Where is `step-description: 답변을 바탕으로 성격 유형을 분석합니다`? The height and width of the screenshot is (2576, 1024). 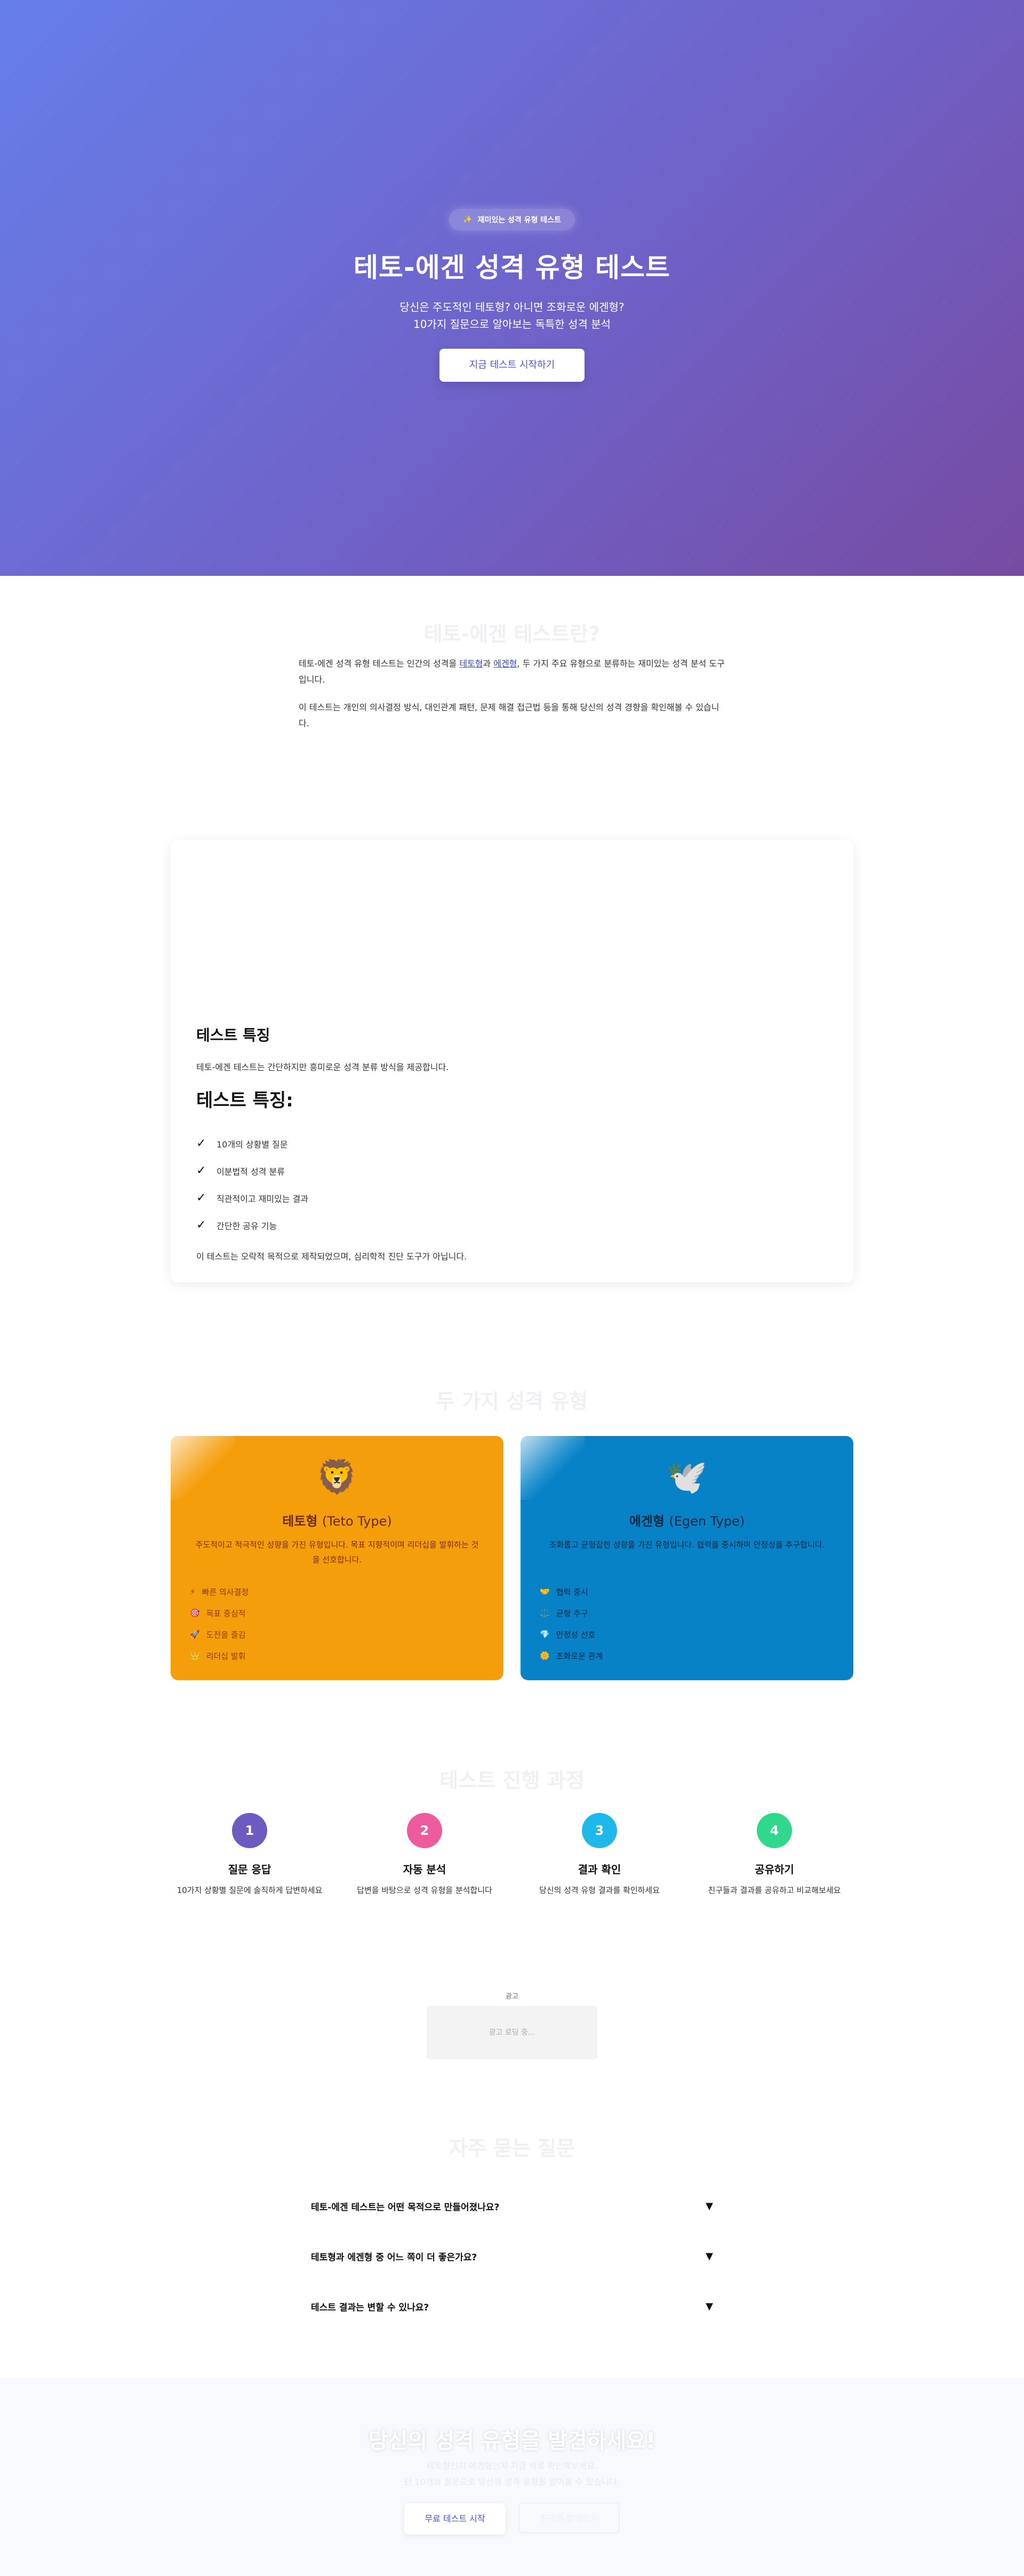
step-description: 답변을 바탕으로 성격 유형을 분석합니다 is located at coordinates (424, 1890).